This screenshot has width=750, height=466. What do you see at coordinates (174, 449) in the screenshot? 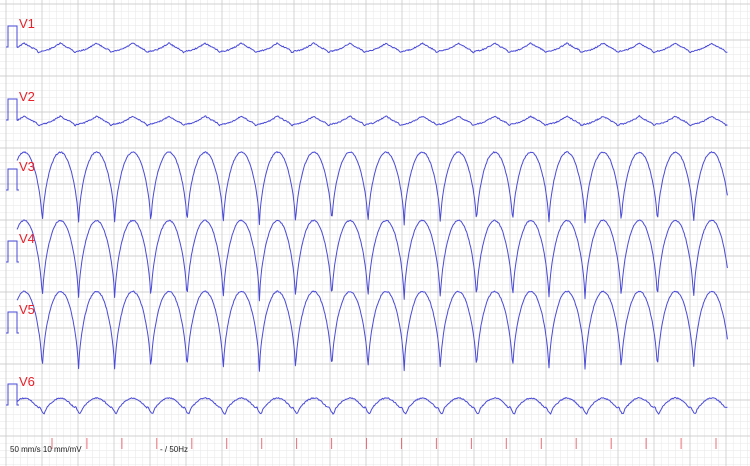
I see `filter-label: - / 50Hz` at bounding box center [174, 449].